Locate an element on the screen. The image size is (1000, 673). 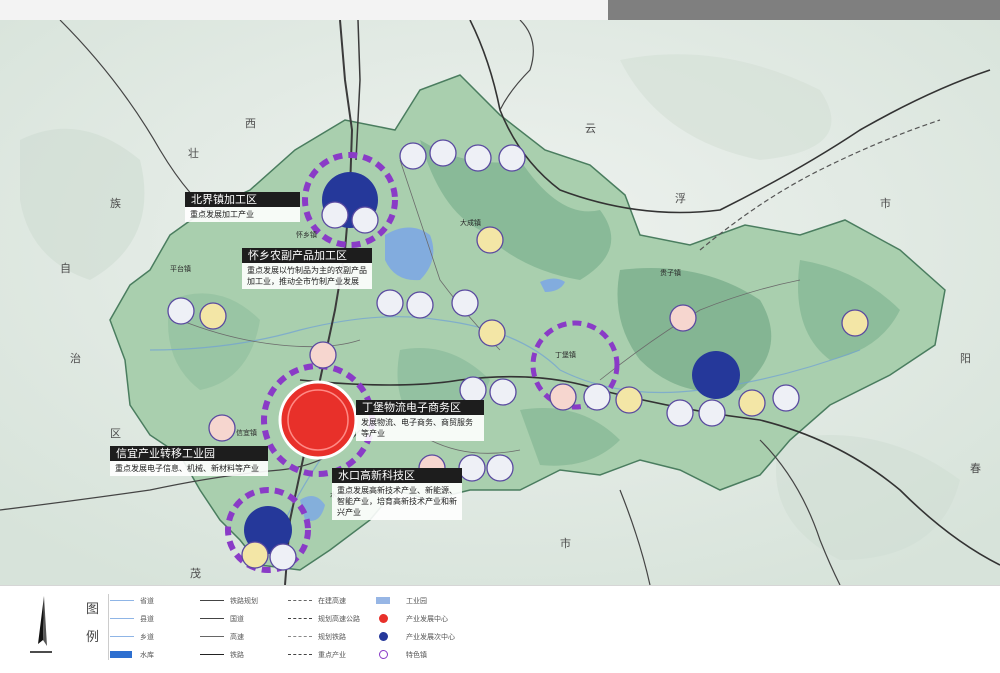
province-label: 治 is located at coordinates (75, 358).